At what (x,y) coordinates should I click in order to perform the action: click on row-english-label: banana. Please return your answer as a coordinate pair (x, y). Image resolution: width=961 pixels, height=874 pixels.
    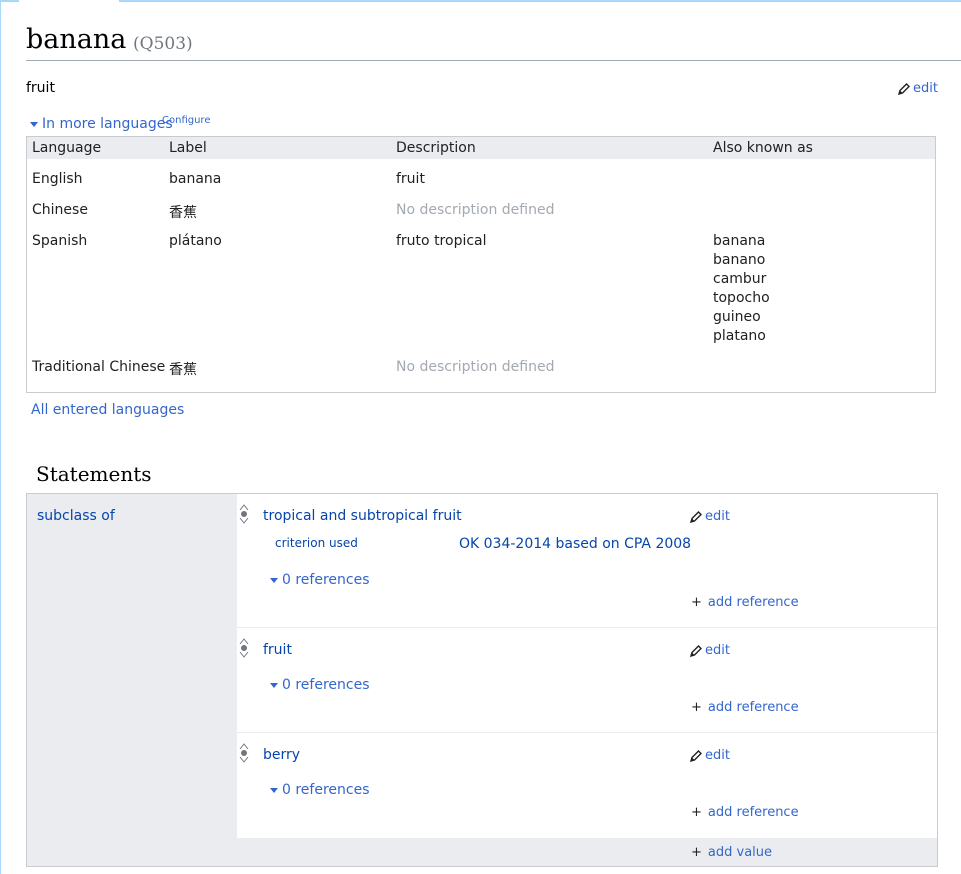
    Looking at the image, I should click on (195, 179).